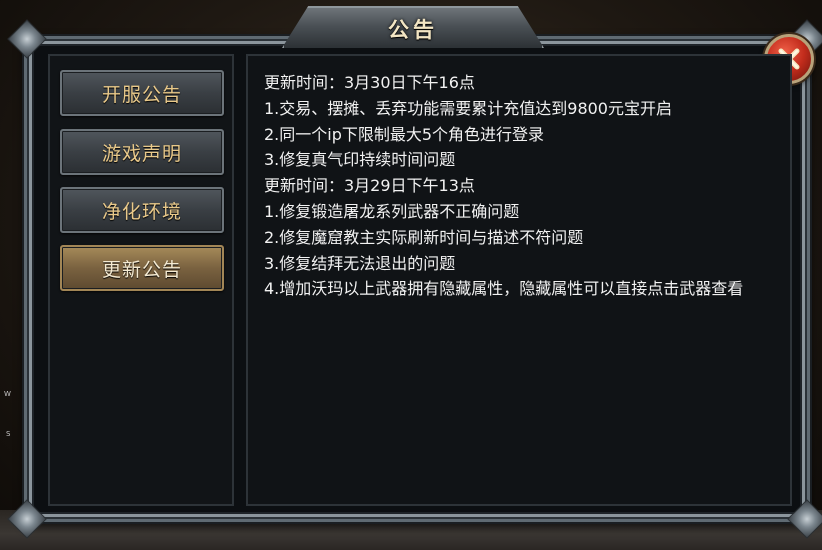 This screenshot has width=822, height=550. Describe the element at coordinates (27, 39) in the screenshot. I see `frame-corner-ornament` at that location.